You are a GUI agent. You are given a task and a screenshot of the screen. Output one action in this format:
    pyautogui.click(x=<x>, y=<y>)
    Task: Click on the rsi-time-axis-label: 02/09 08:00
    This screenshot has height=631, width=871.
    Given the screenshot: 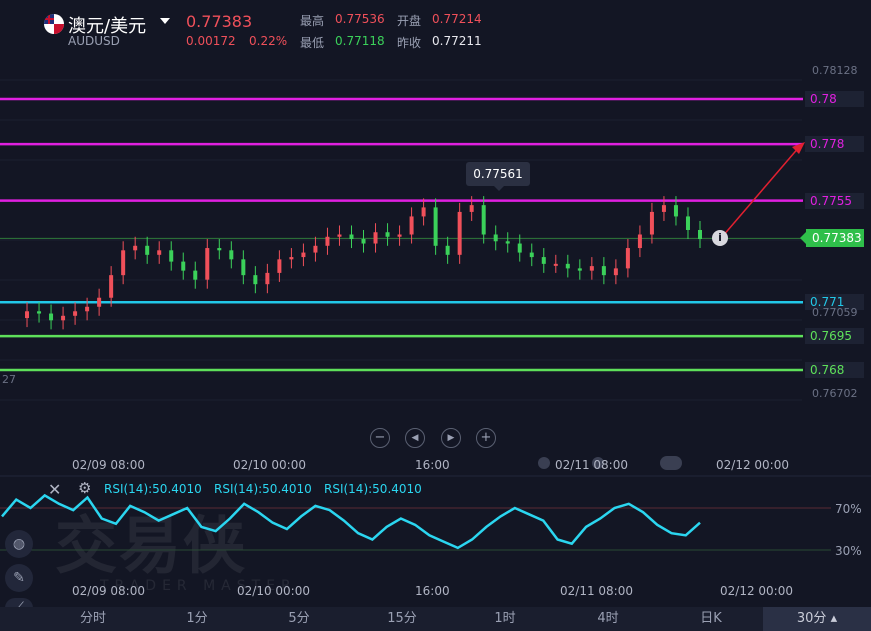 What is the action you would take?
    pyautogui.click(x=108, y=591)
    